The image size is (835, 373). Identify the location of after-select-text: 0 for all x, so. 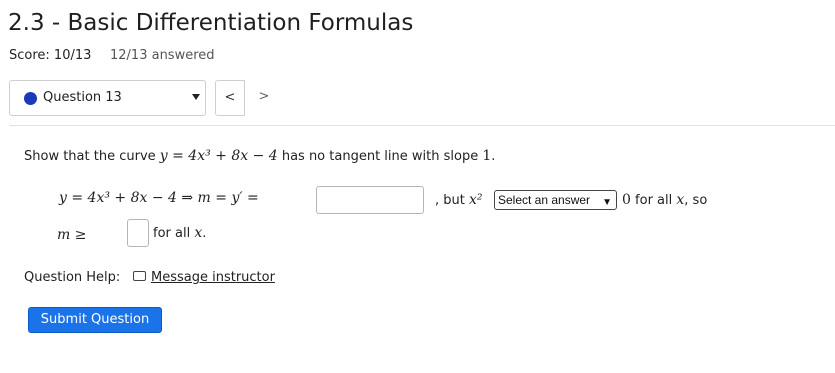
(664, 200).